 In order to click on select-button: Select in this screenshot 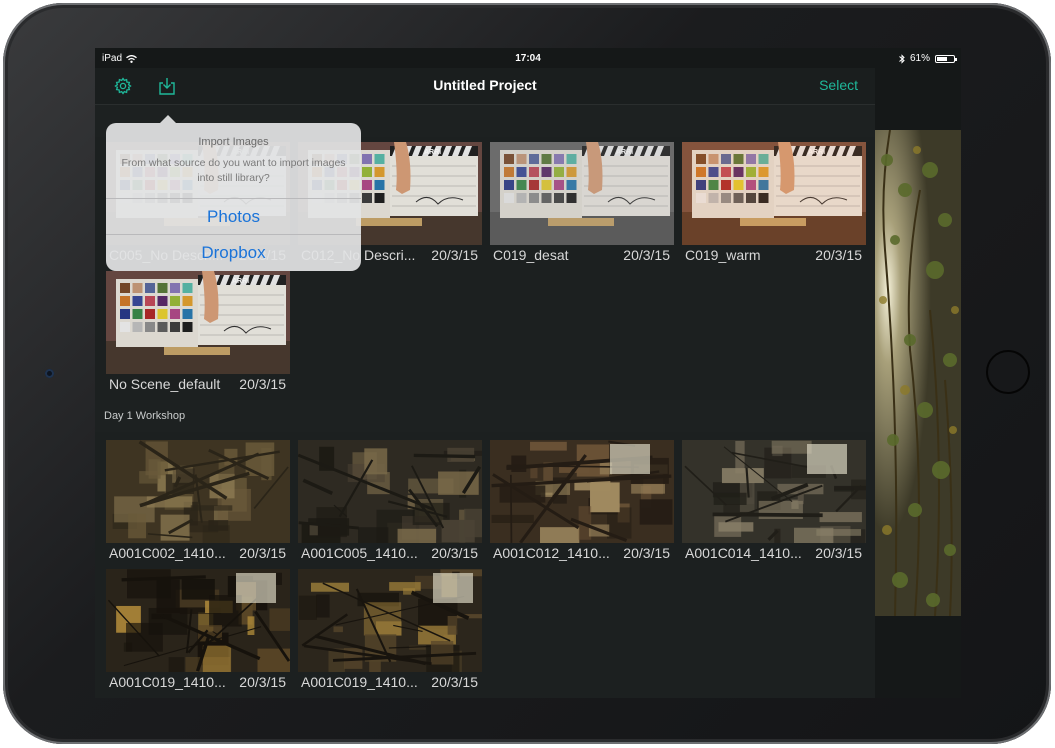, I will do `click(838, 85)`.